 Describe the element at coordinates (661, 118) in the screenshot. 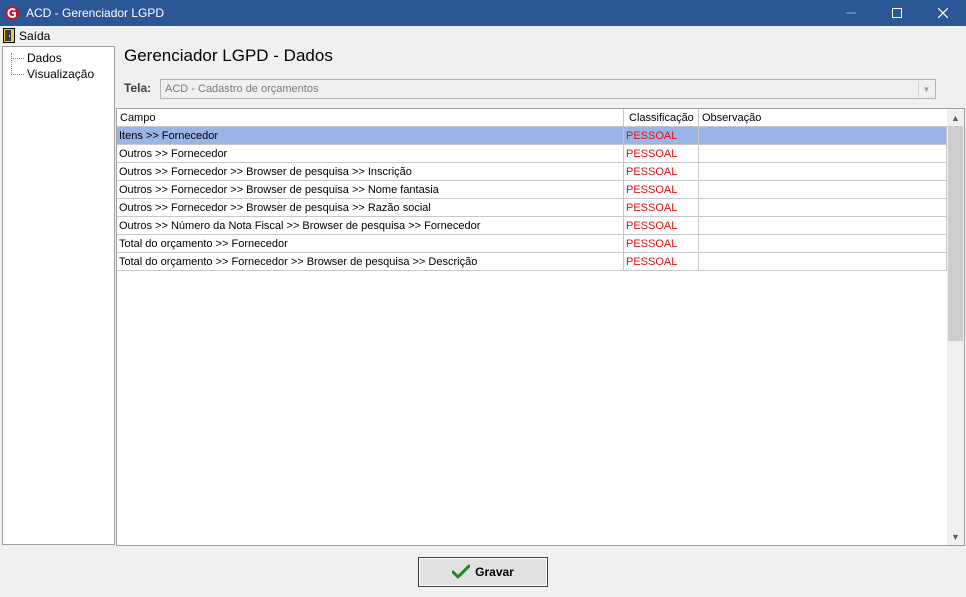

I see `column-header-classificacao: Classificação` at that location.